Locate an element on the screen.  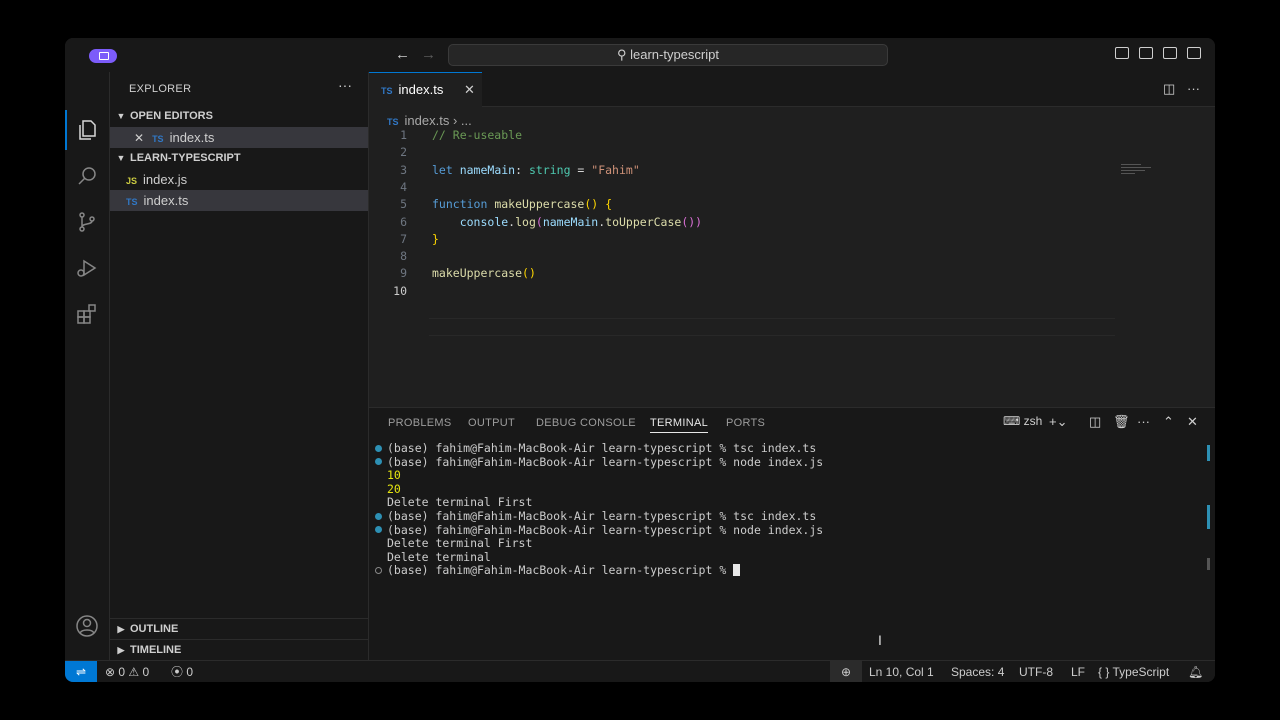
file-name: index.ts is located at coordinates (166, 200).